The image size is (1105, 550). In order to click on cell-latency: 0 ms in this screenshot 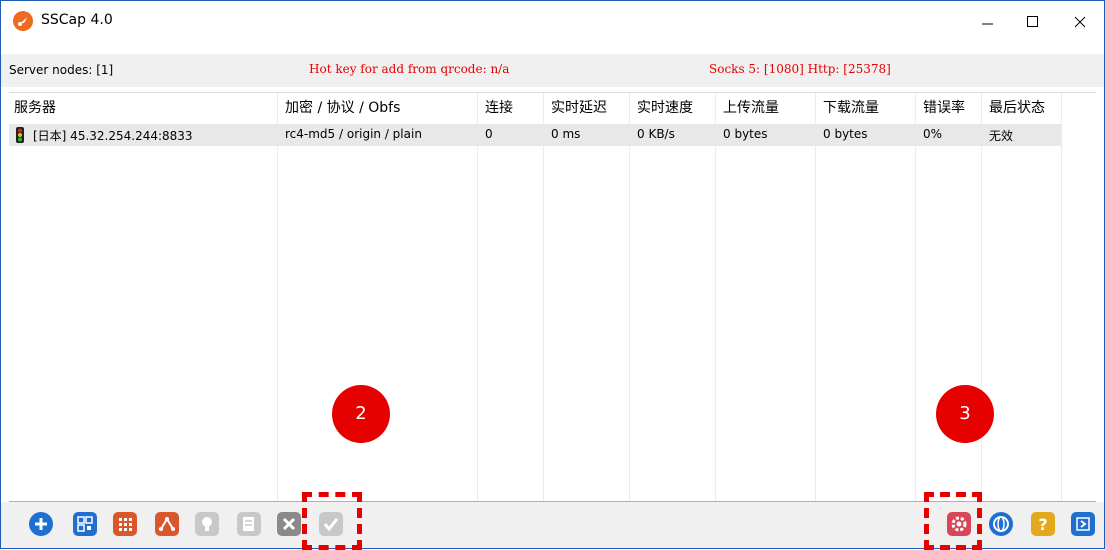, I will do `click(566, 134)`.